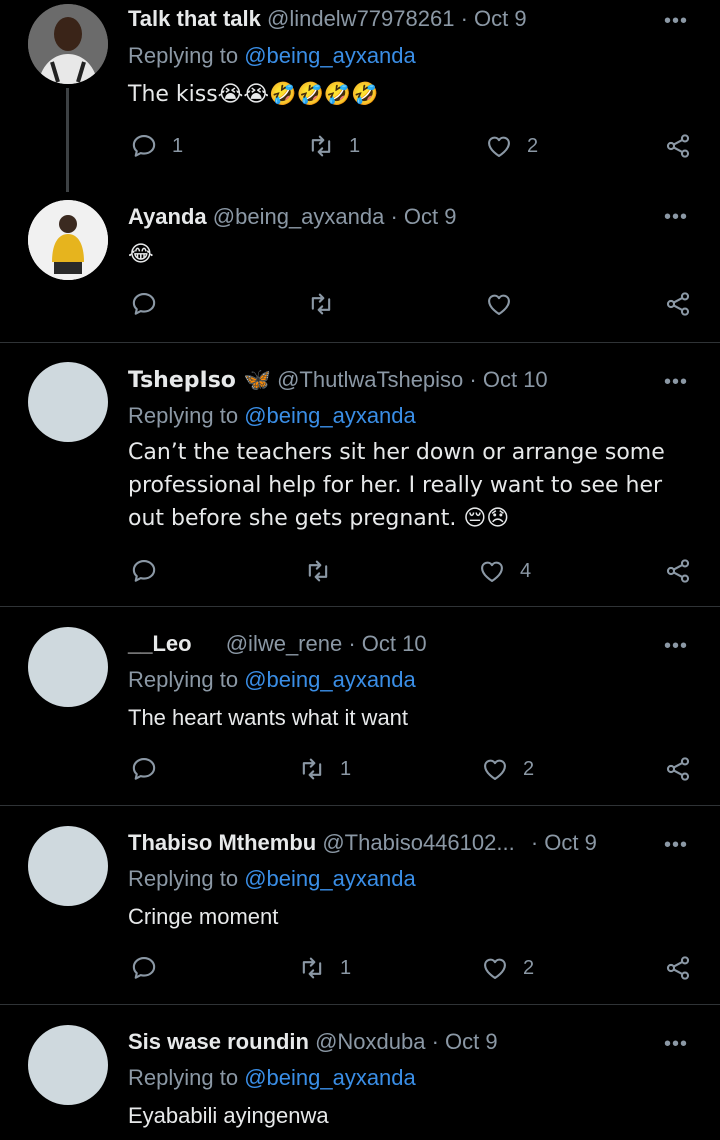 The width and height of the screenshot is (720, 1140). What do you see at coordinates (222, 842) in the screenshot?
I see `display-name: Thabiso Mthembu` at bounding box center [222, 842].